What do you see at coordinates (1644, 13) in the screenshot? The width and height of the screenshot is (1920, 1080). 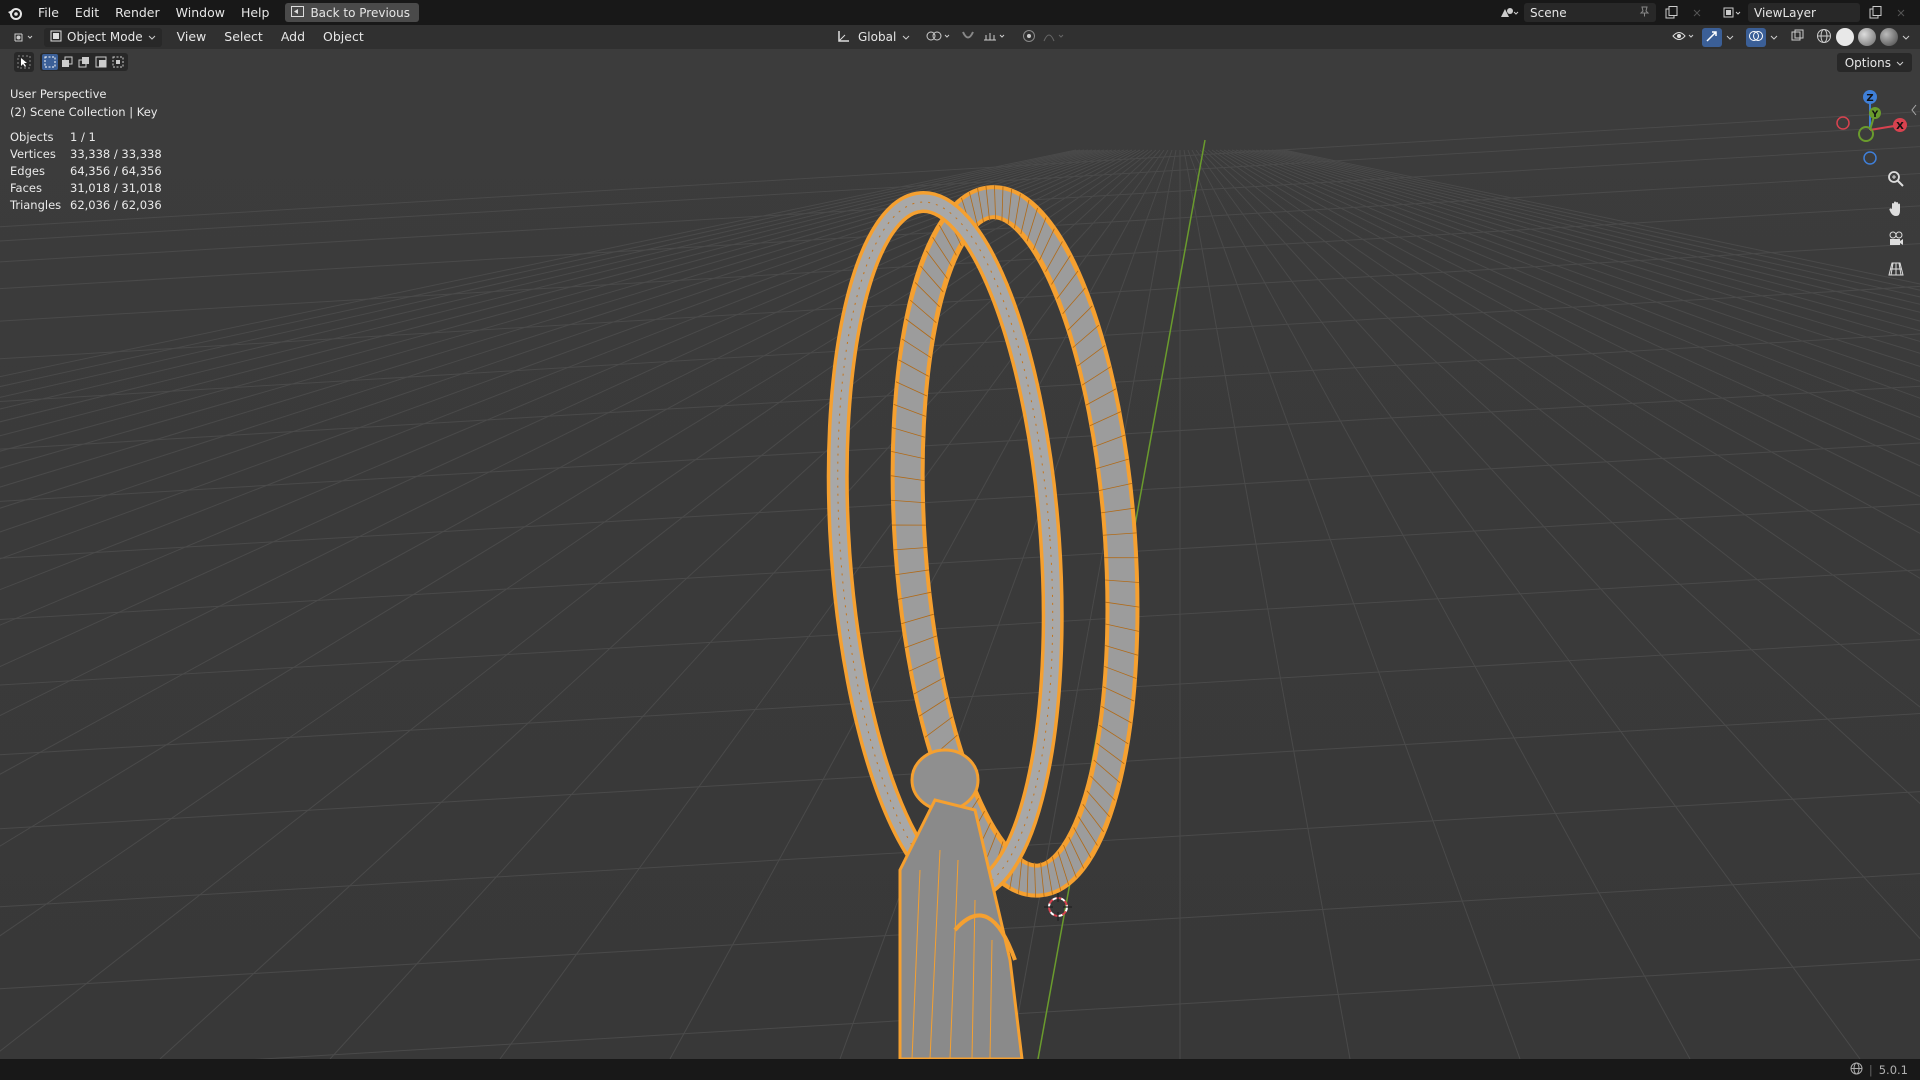 I see `pin-icon` at bounding box center [1644, 13].